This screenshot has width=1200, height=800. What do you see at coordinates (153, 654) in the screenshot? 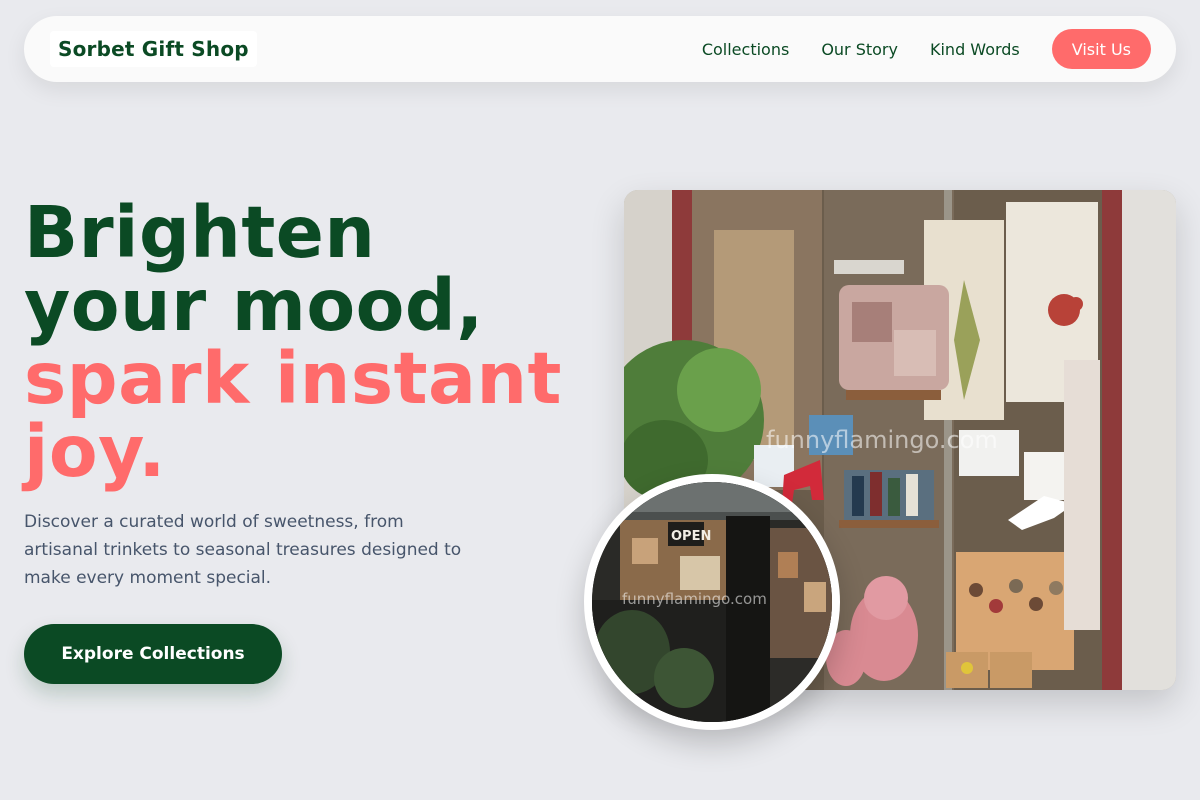
I see `explore-collections-button: Explore Collections` at bounding box center [153, 654].